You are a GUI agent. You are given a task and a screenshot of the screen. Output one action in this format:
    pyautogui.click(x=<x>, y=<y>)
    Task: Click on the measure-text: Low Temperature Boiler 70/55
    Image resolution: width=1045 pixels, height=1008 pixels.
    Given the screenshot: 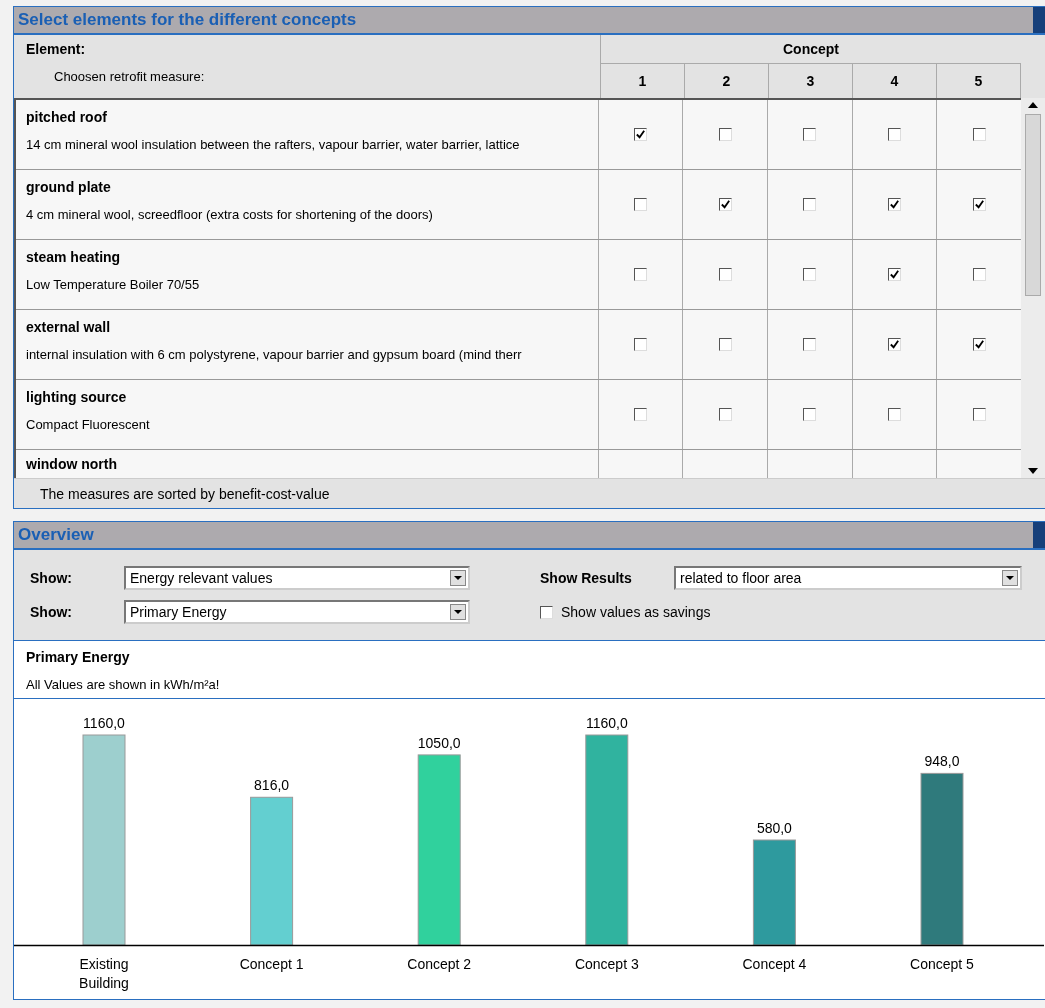 What is the action you would take?
    pyautogui.click(x=113, y=284)
    